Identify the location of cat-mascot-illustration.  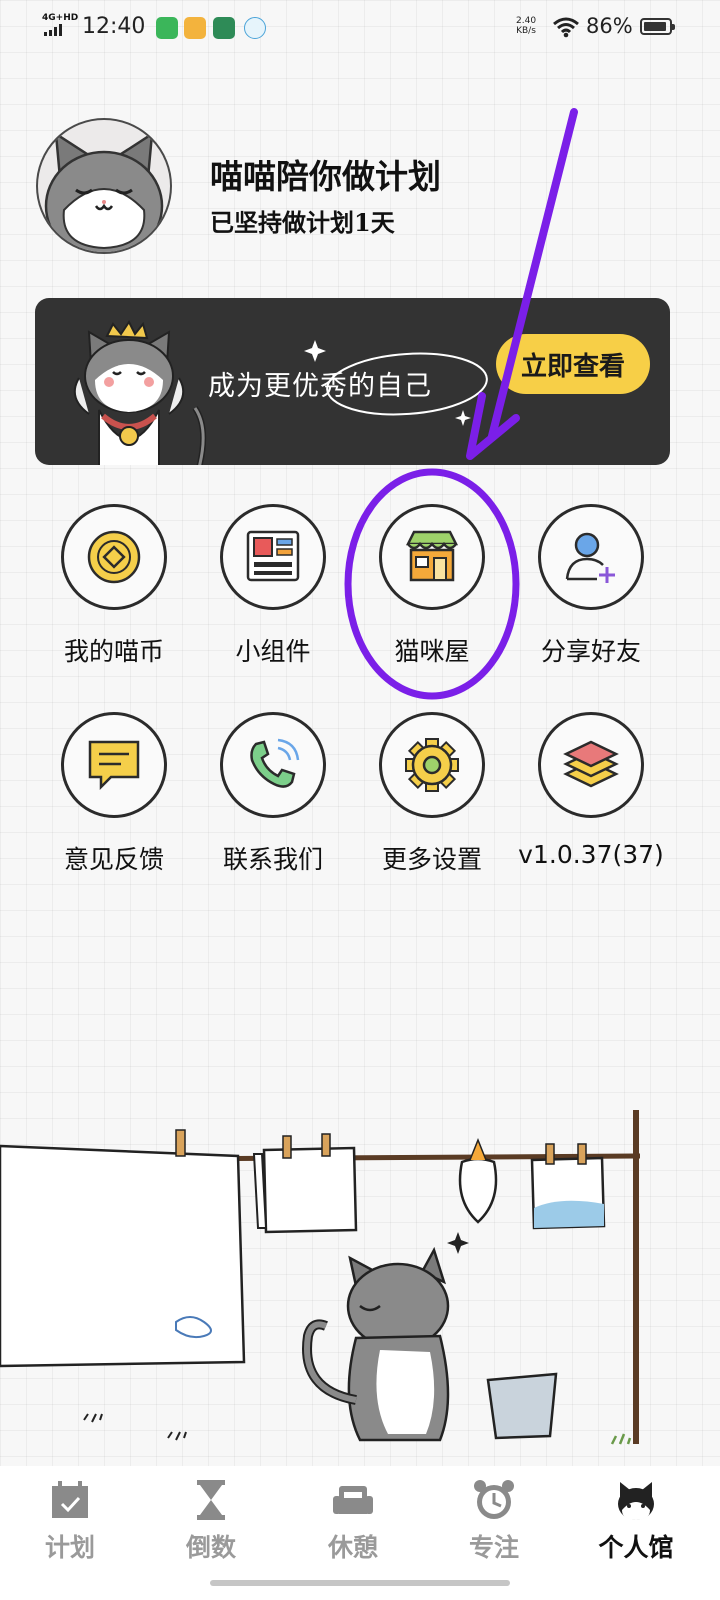
(140, 392).